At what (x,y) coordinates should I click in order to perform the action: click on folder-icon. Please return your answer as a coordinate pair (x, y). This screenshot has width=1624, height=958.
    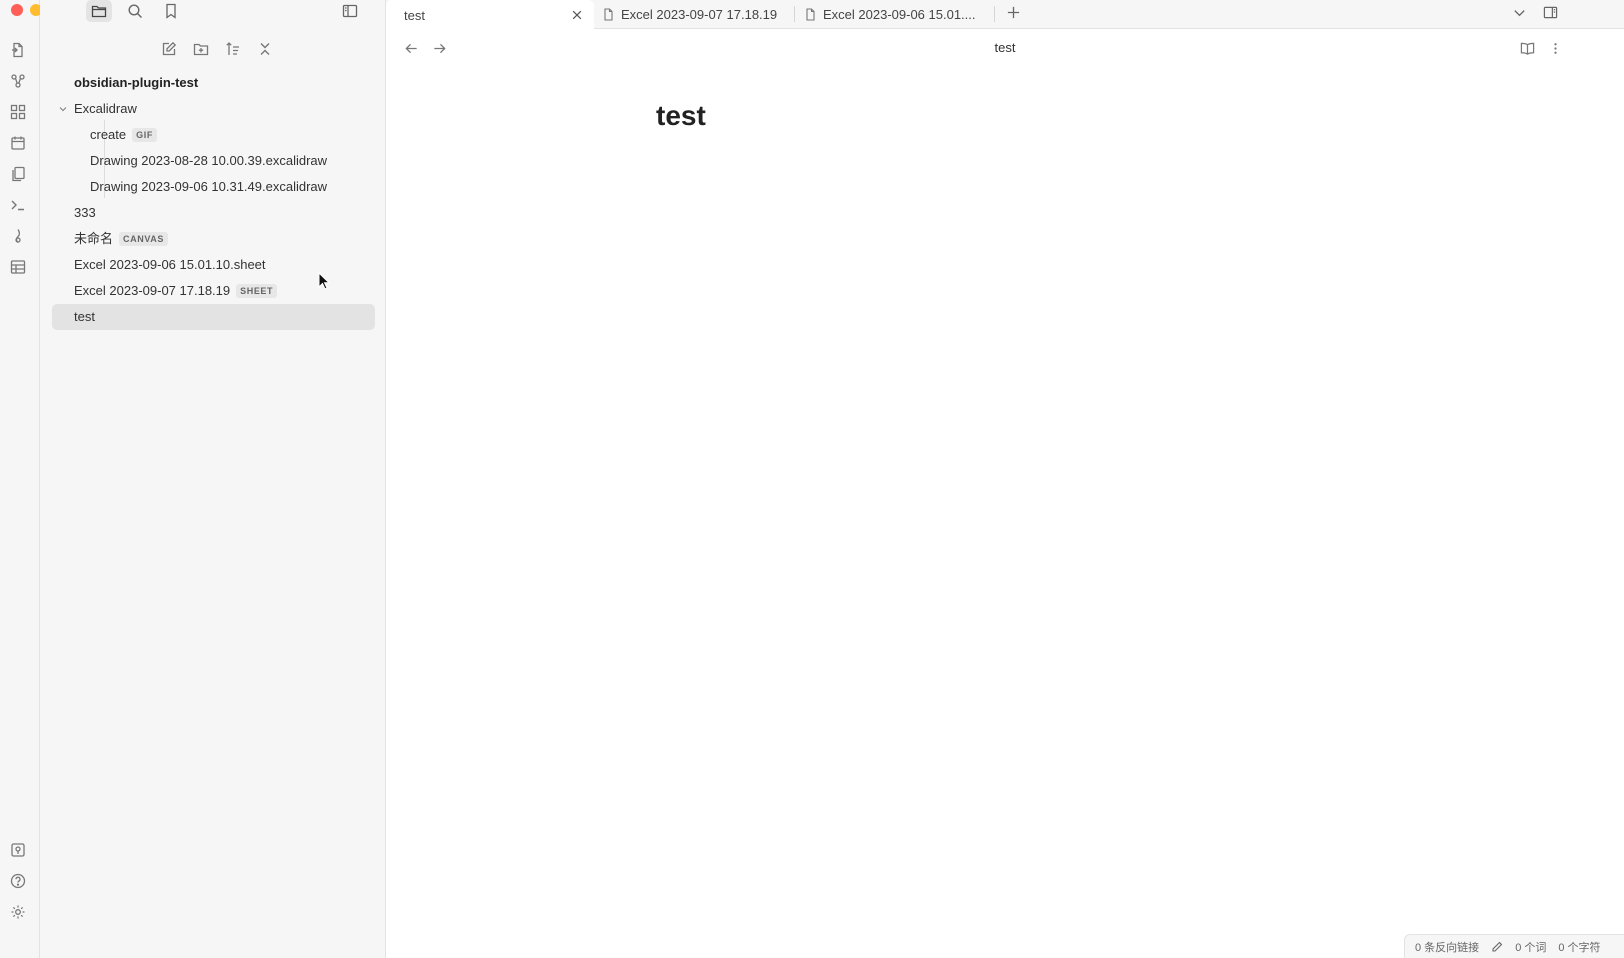
    Looking at the image, I should click on (99, 11).